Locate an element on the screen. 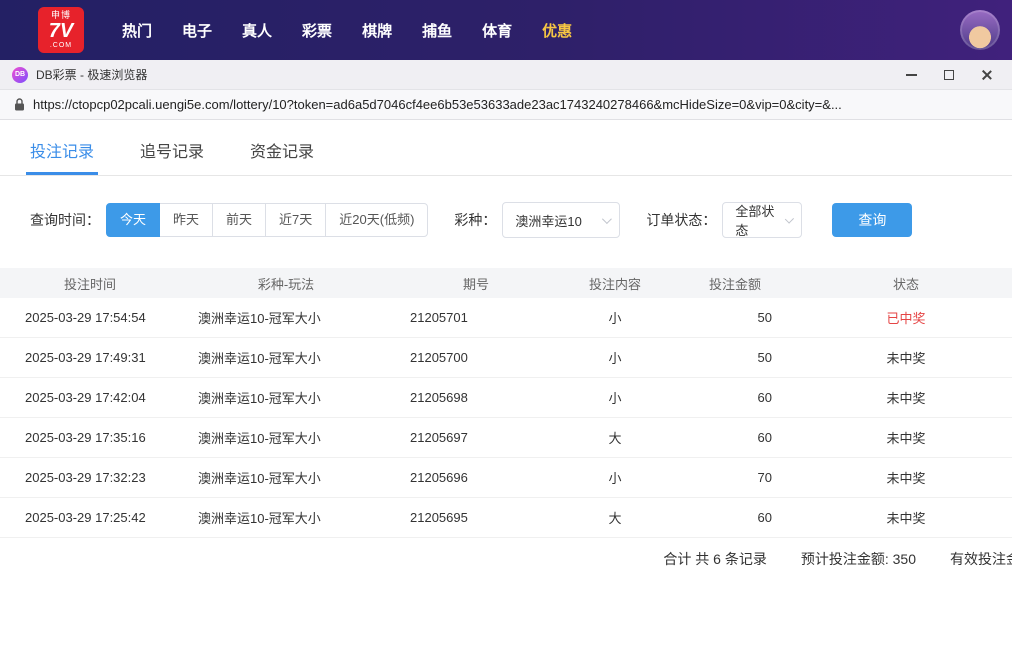  lottery-select-value: 澳洲幸运10 is located at coordinates (548, 221).